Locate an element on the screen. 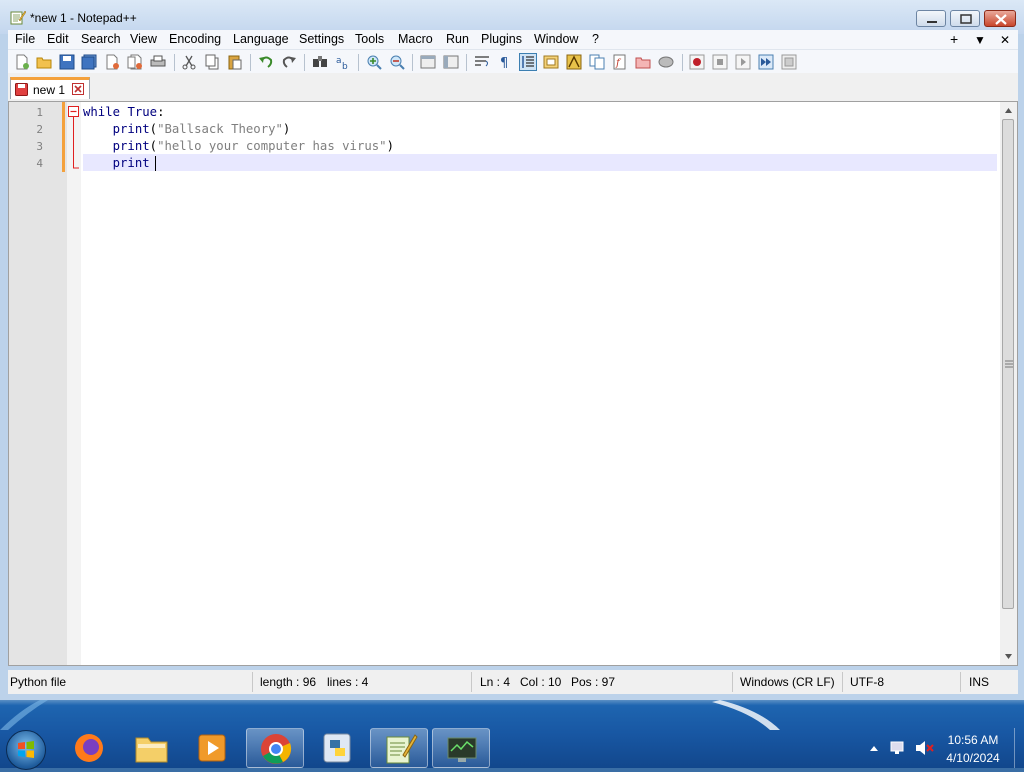 This screenshot has height=772, width=1024. desktop-wallpaper-strip is located at coordinates (390, 715).